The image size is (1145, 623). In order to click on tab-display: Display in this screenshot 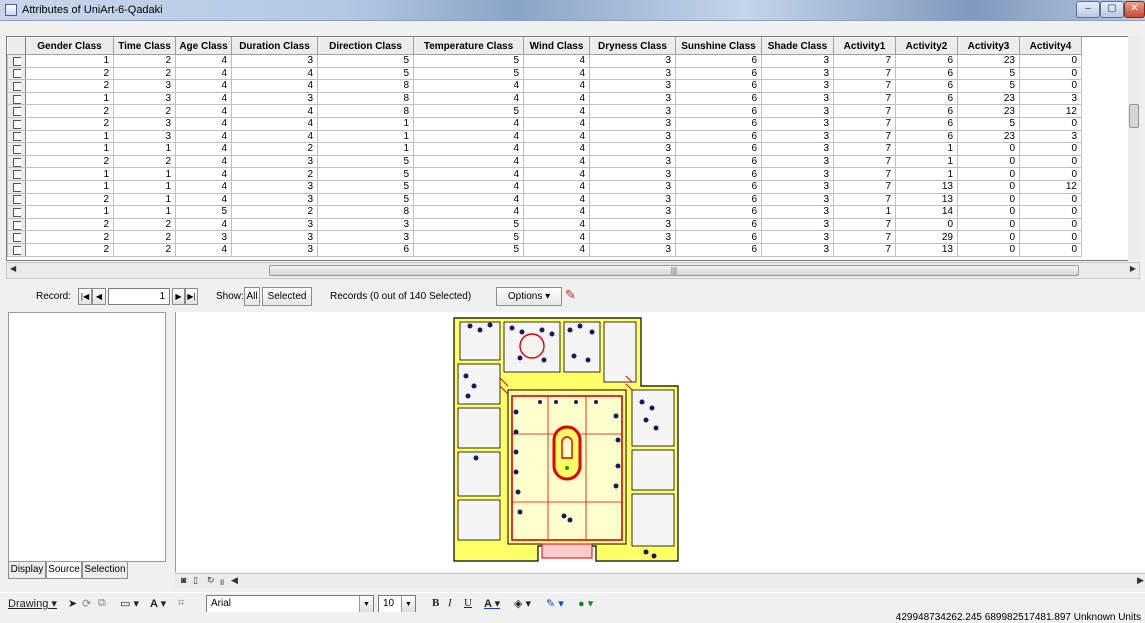, I will do `click(27, 570)`.